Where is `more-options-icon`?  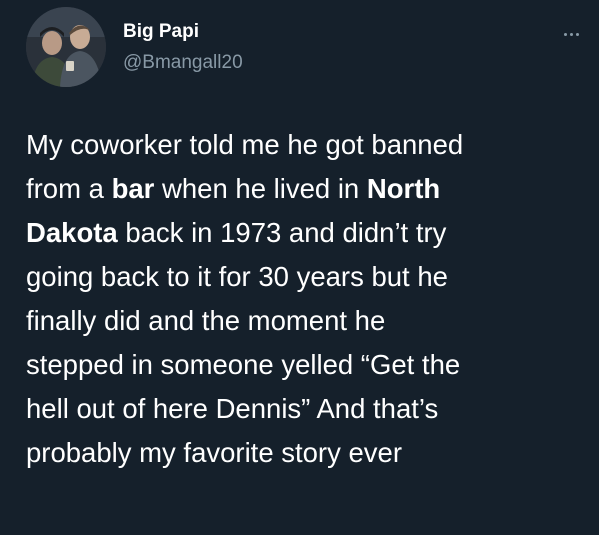 more-options-icon is located at coordinates (571, 34).